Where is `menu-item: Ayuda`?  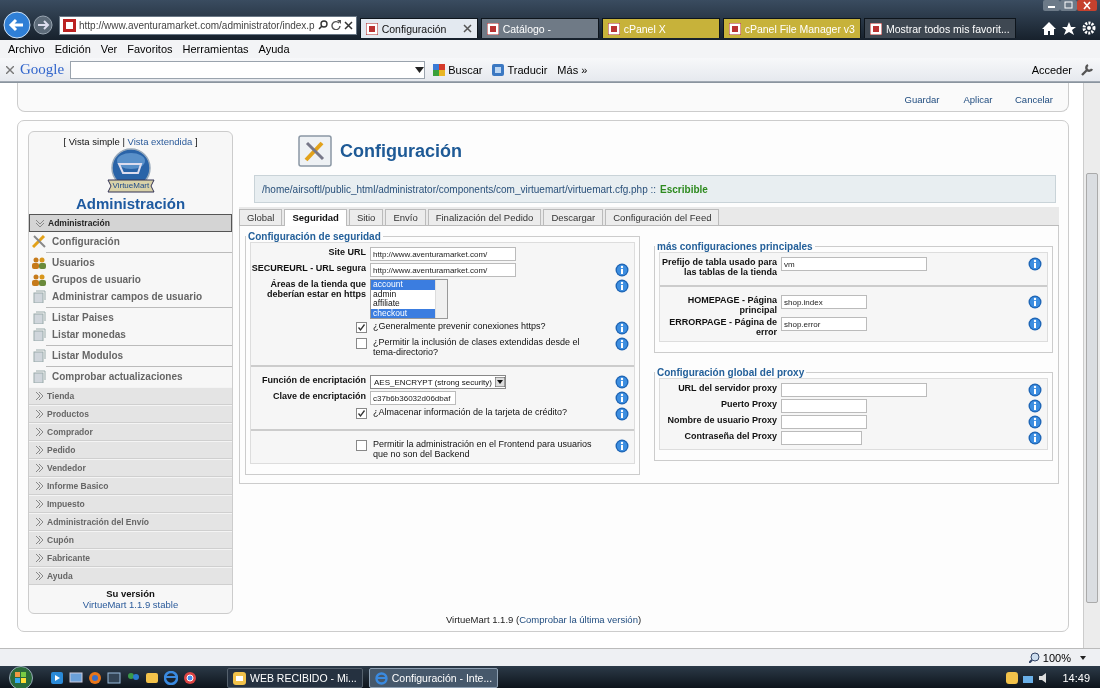 menu-item: Ayuda is located at coordinates (274, 49).